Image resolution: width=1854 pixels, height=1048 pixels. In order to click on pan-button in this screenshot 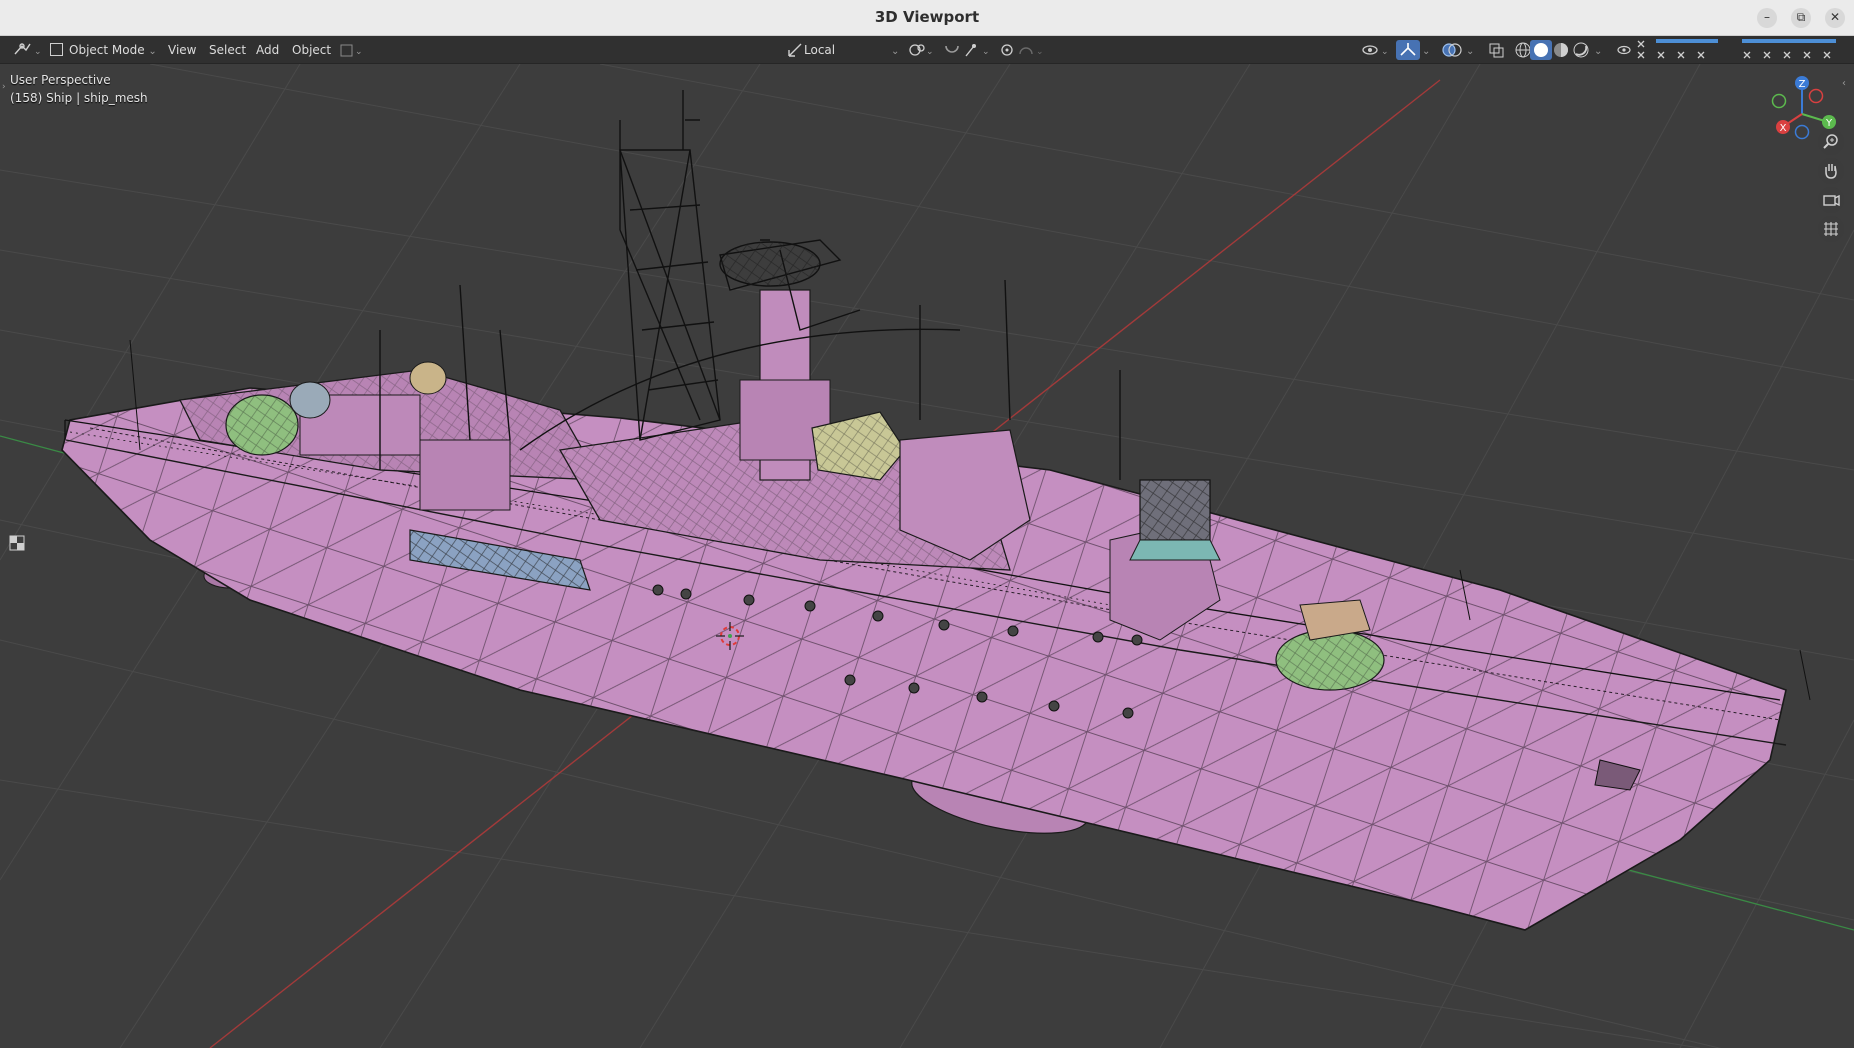, I will do `click(1831, 171)`.